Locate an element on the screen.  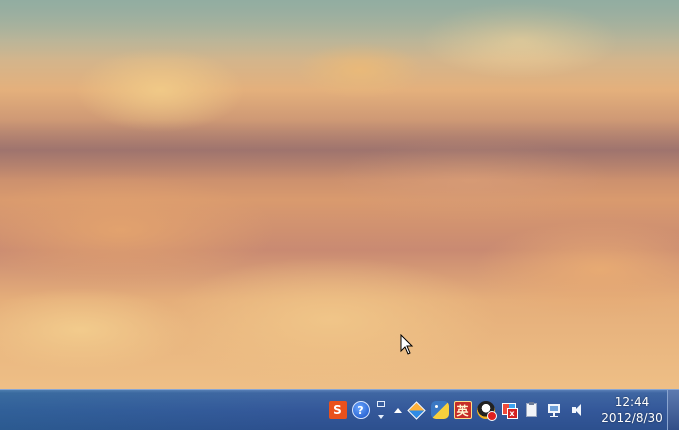
help-icon: ? is located at coordinates (360, 410).